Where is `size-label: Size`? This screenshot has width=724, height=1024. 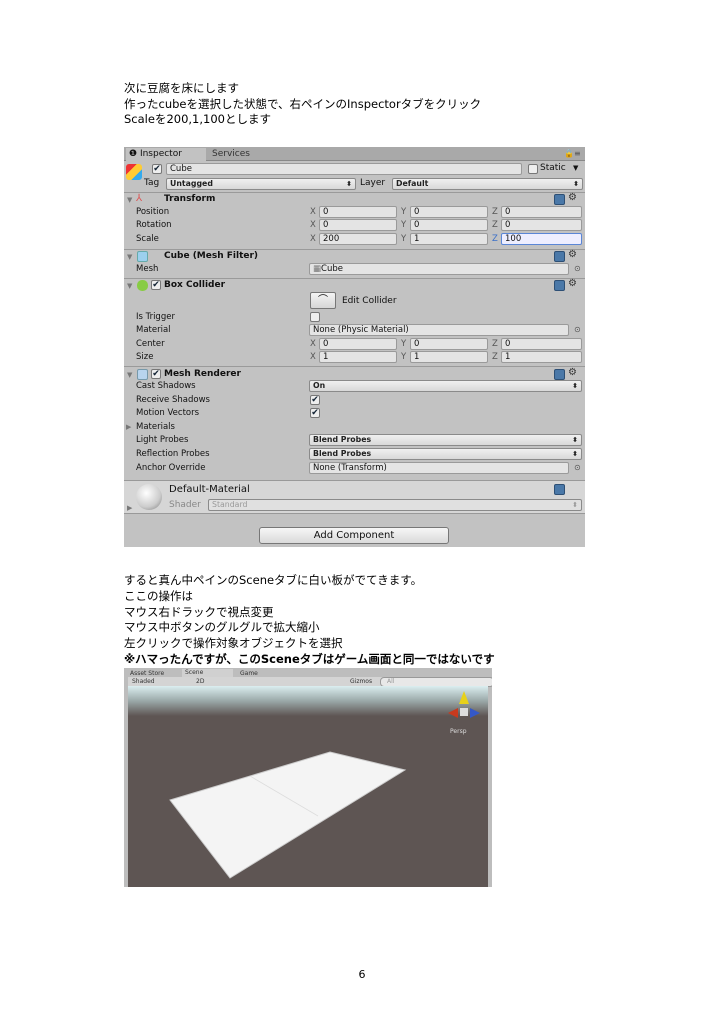
size-label: Size is located at coordinates (145, 357).